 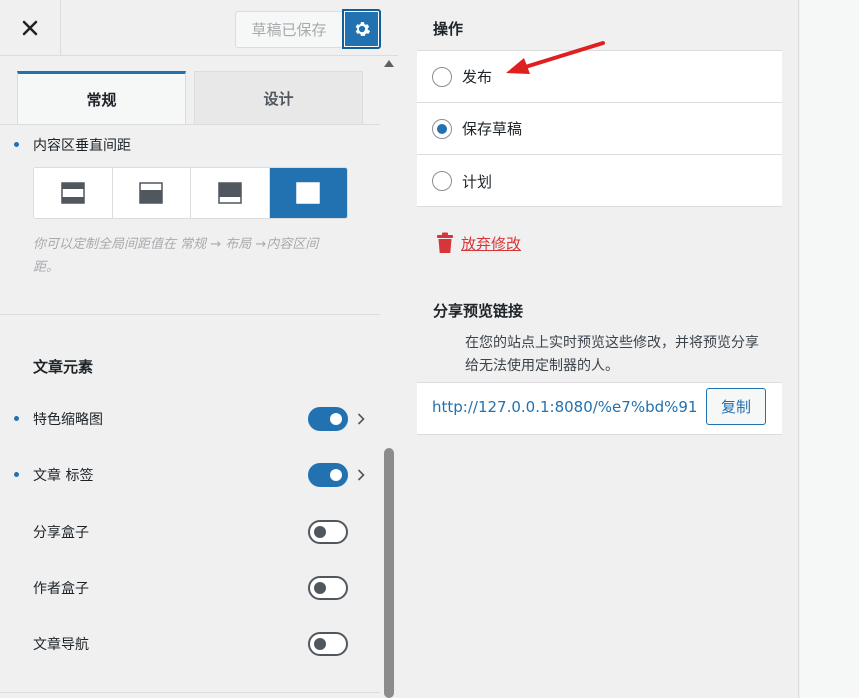 I want to click on post-elements-title: 文章元素, so click(x=63, y=367).